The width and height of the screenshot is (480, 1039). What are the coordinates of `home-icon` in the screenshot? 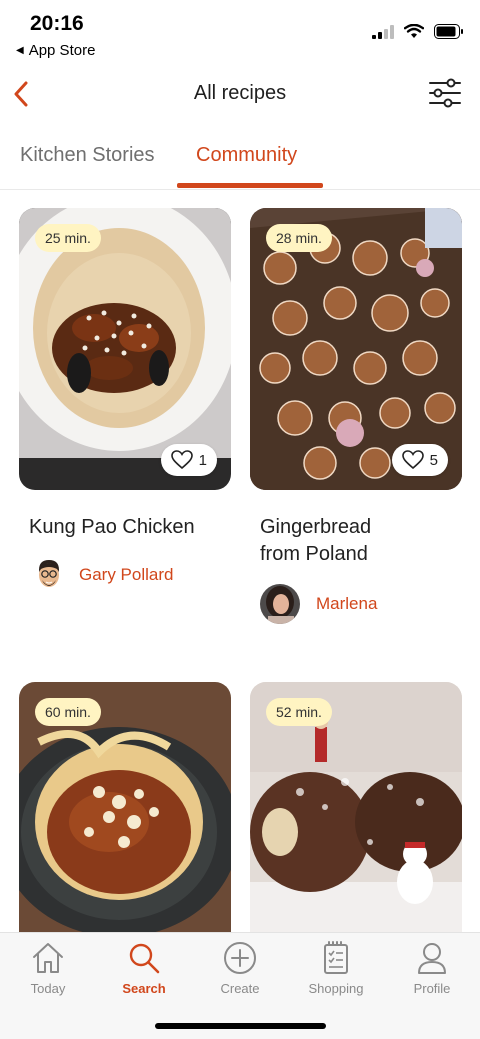 It's located at (48, 958).